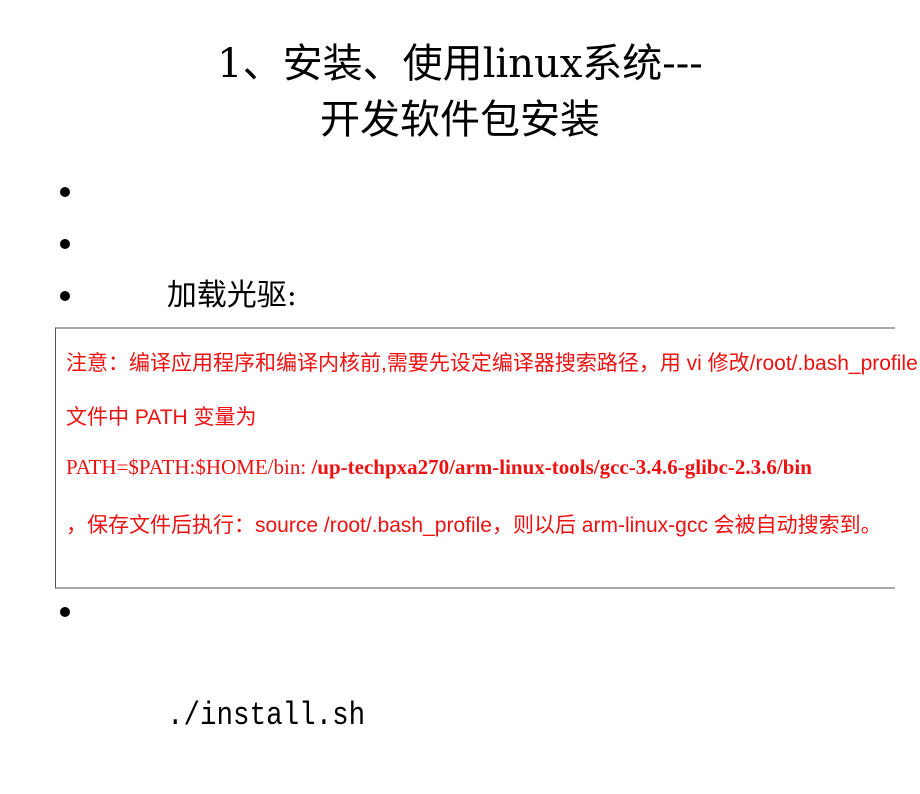 The width and height of the screenshot is (920, 794). What do you see at coordinates (460, 92) in the screenshot?
I see `slide-title: 1、安装、使用linux系统--- 开发软件包安装` at bounding box center [460, 92].